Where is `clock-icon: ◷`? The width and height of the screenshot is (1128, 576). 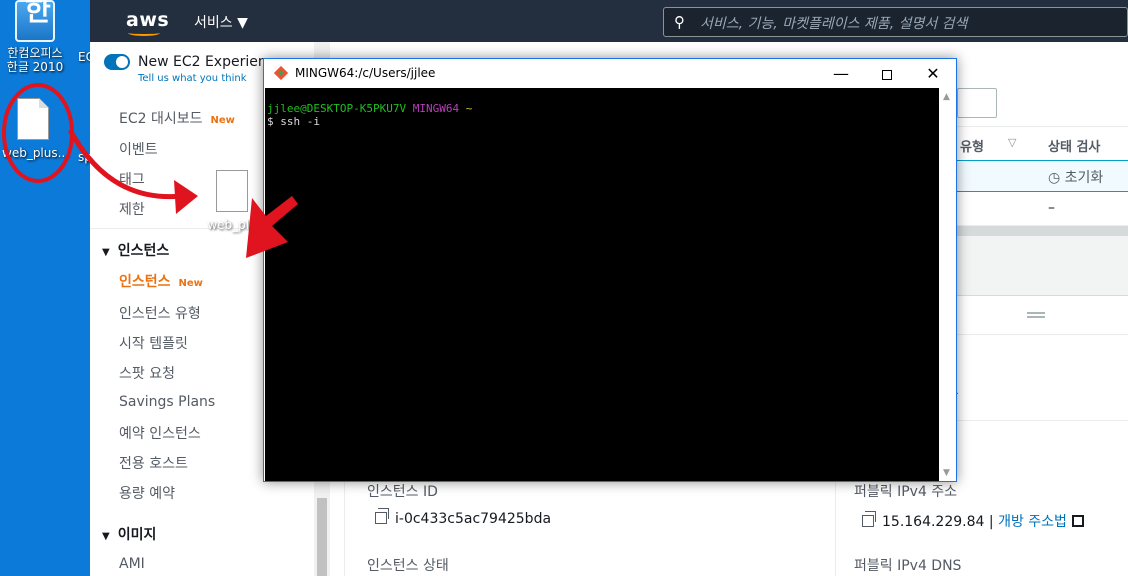 clock-icon: ◷ is located at coordinates (1056, 178).